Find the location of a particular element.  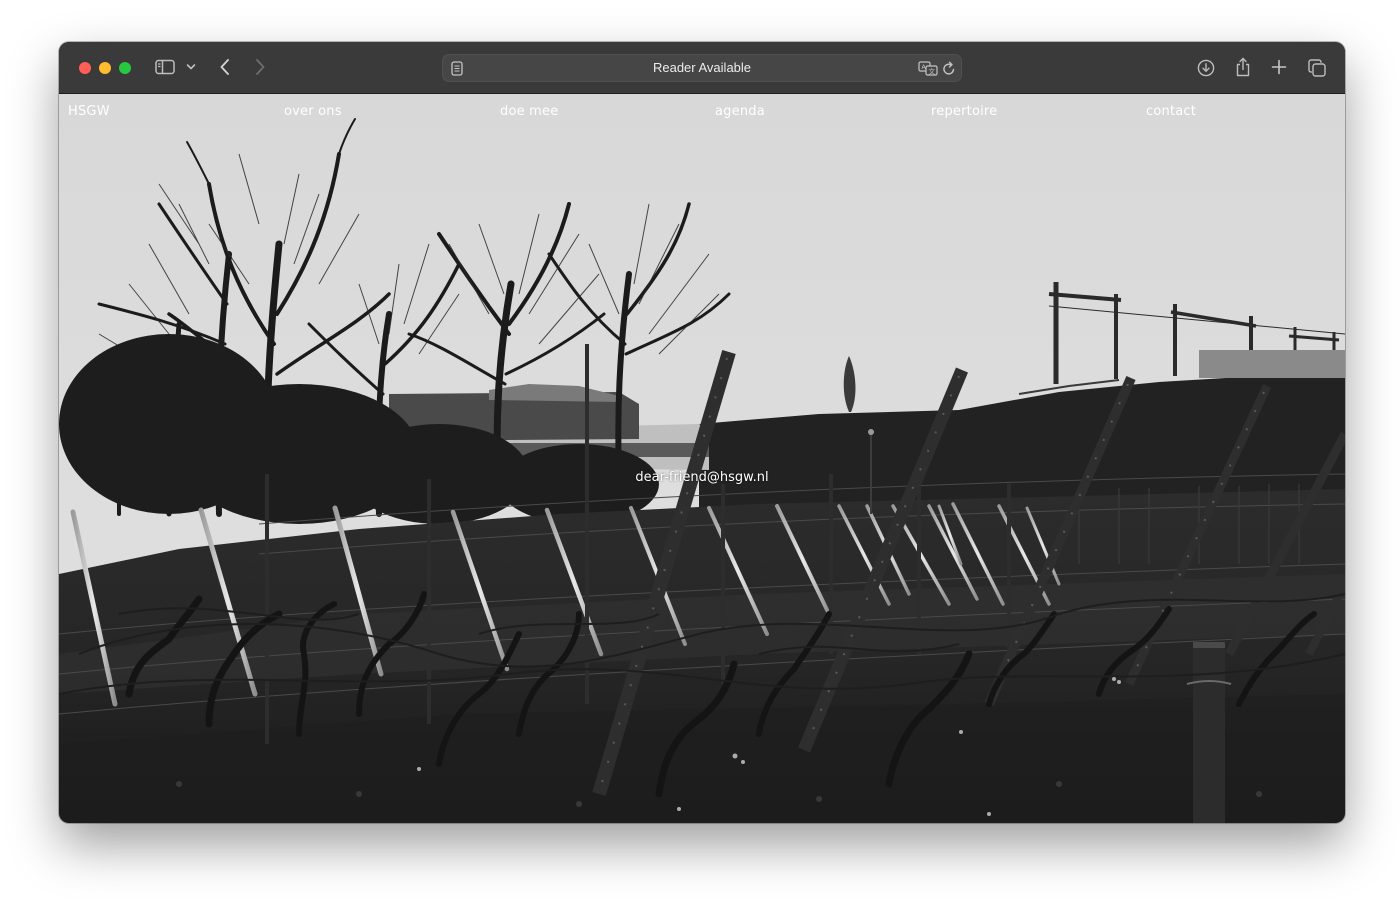

close-window-button is located at coordinates (85, 68).